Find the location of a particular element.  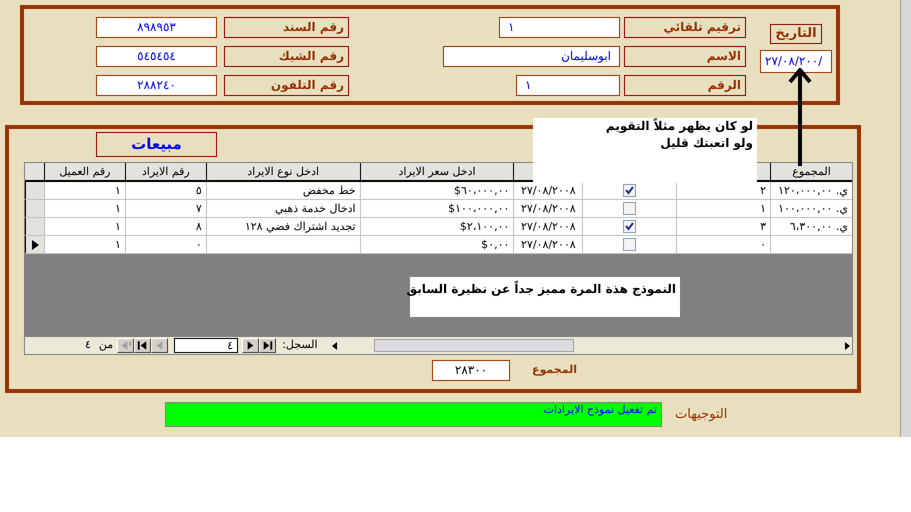

field-label: ترقيم تلقائي is located at coordinates (685, 27).